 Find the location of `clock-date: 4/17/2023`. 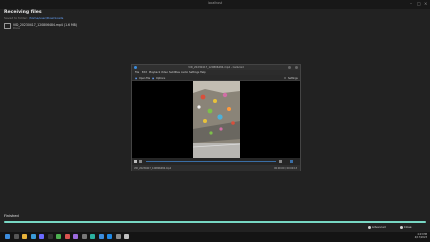

clock-date: 4/17/2023 is located at coordinates (420, 237).